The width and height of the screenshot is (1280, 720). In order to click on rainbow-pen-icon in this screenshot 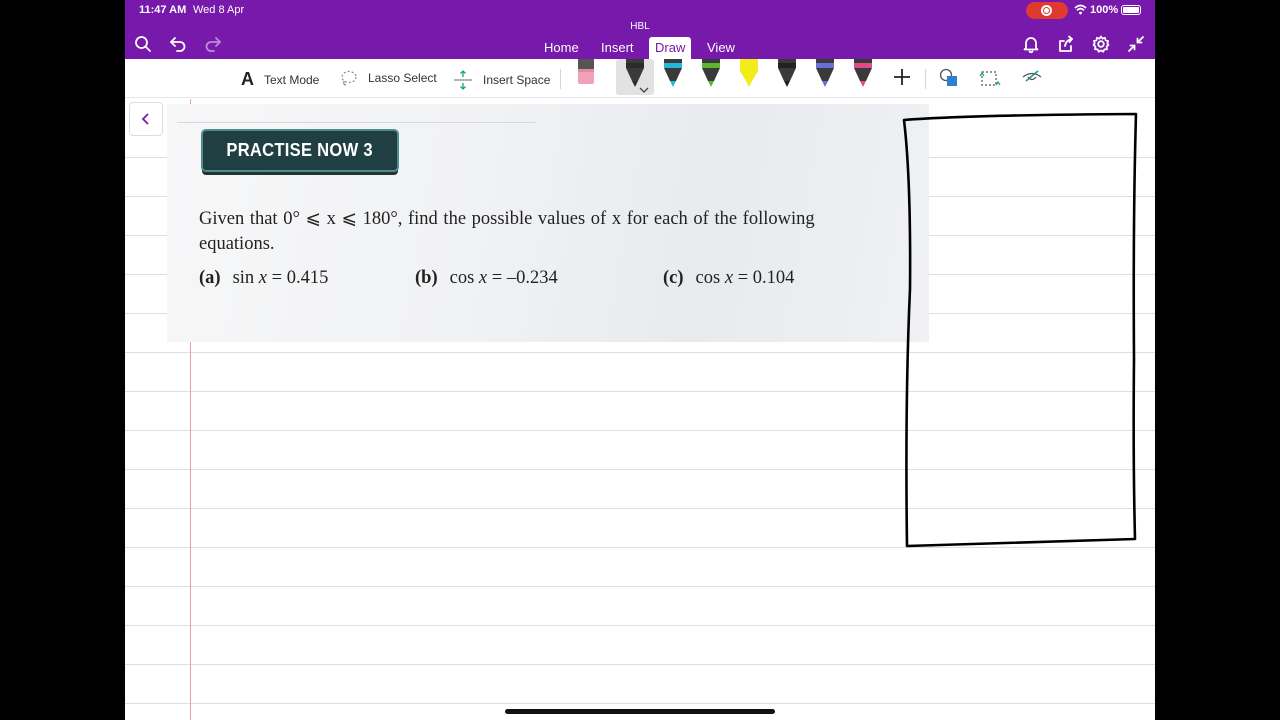, I will do `click(863, 74)`.